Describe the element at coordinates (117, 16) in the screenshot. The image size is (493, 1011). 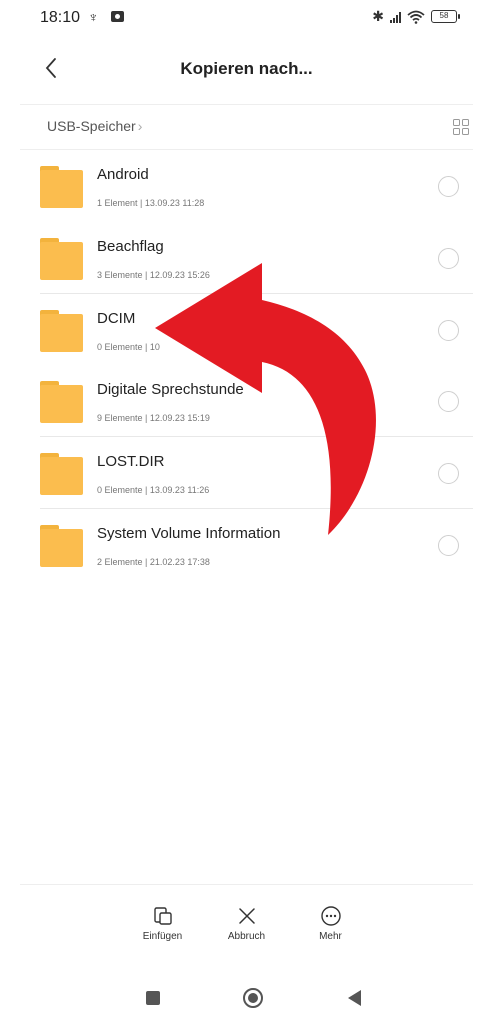
I see `camera-icon` at that location.